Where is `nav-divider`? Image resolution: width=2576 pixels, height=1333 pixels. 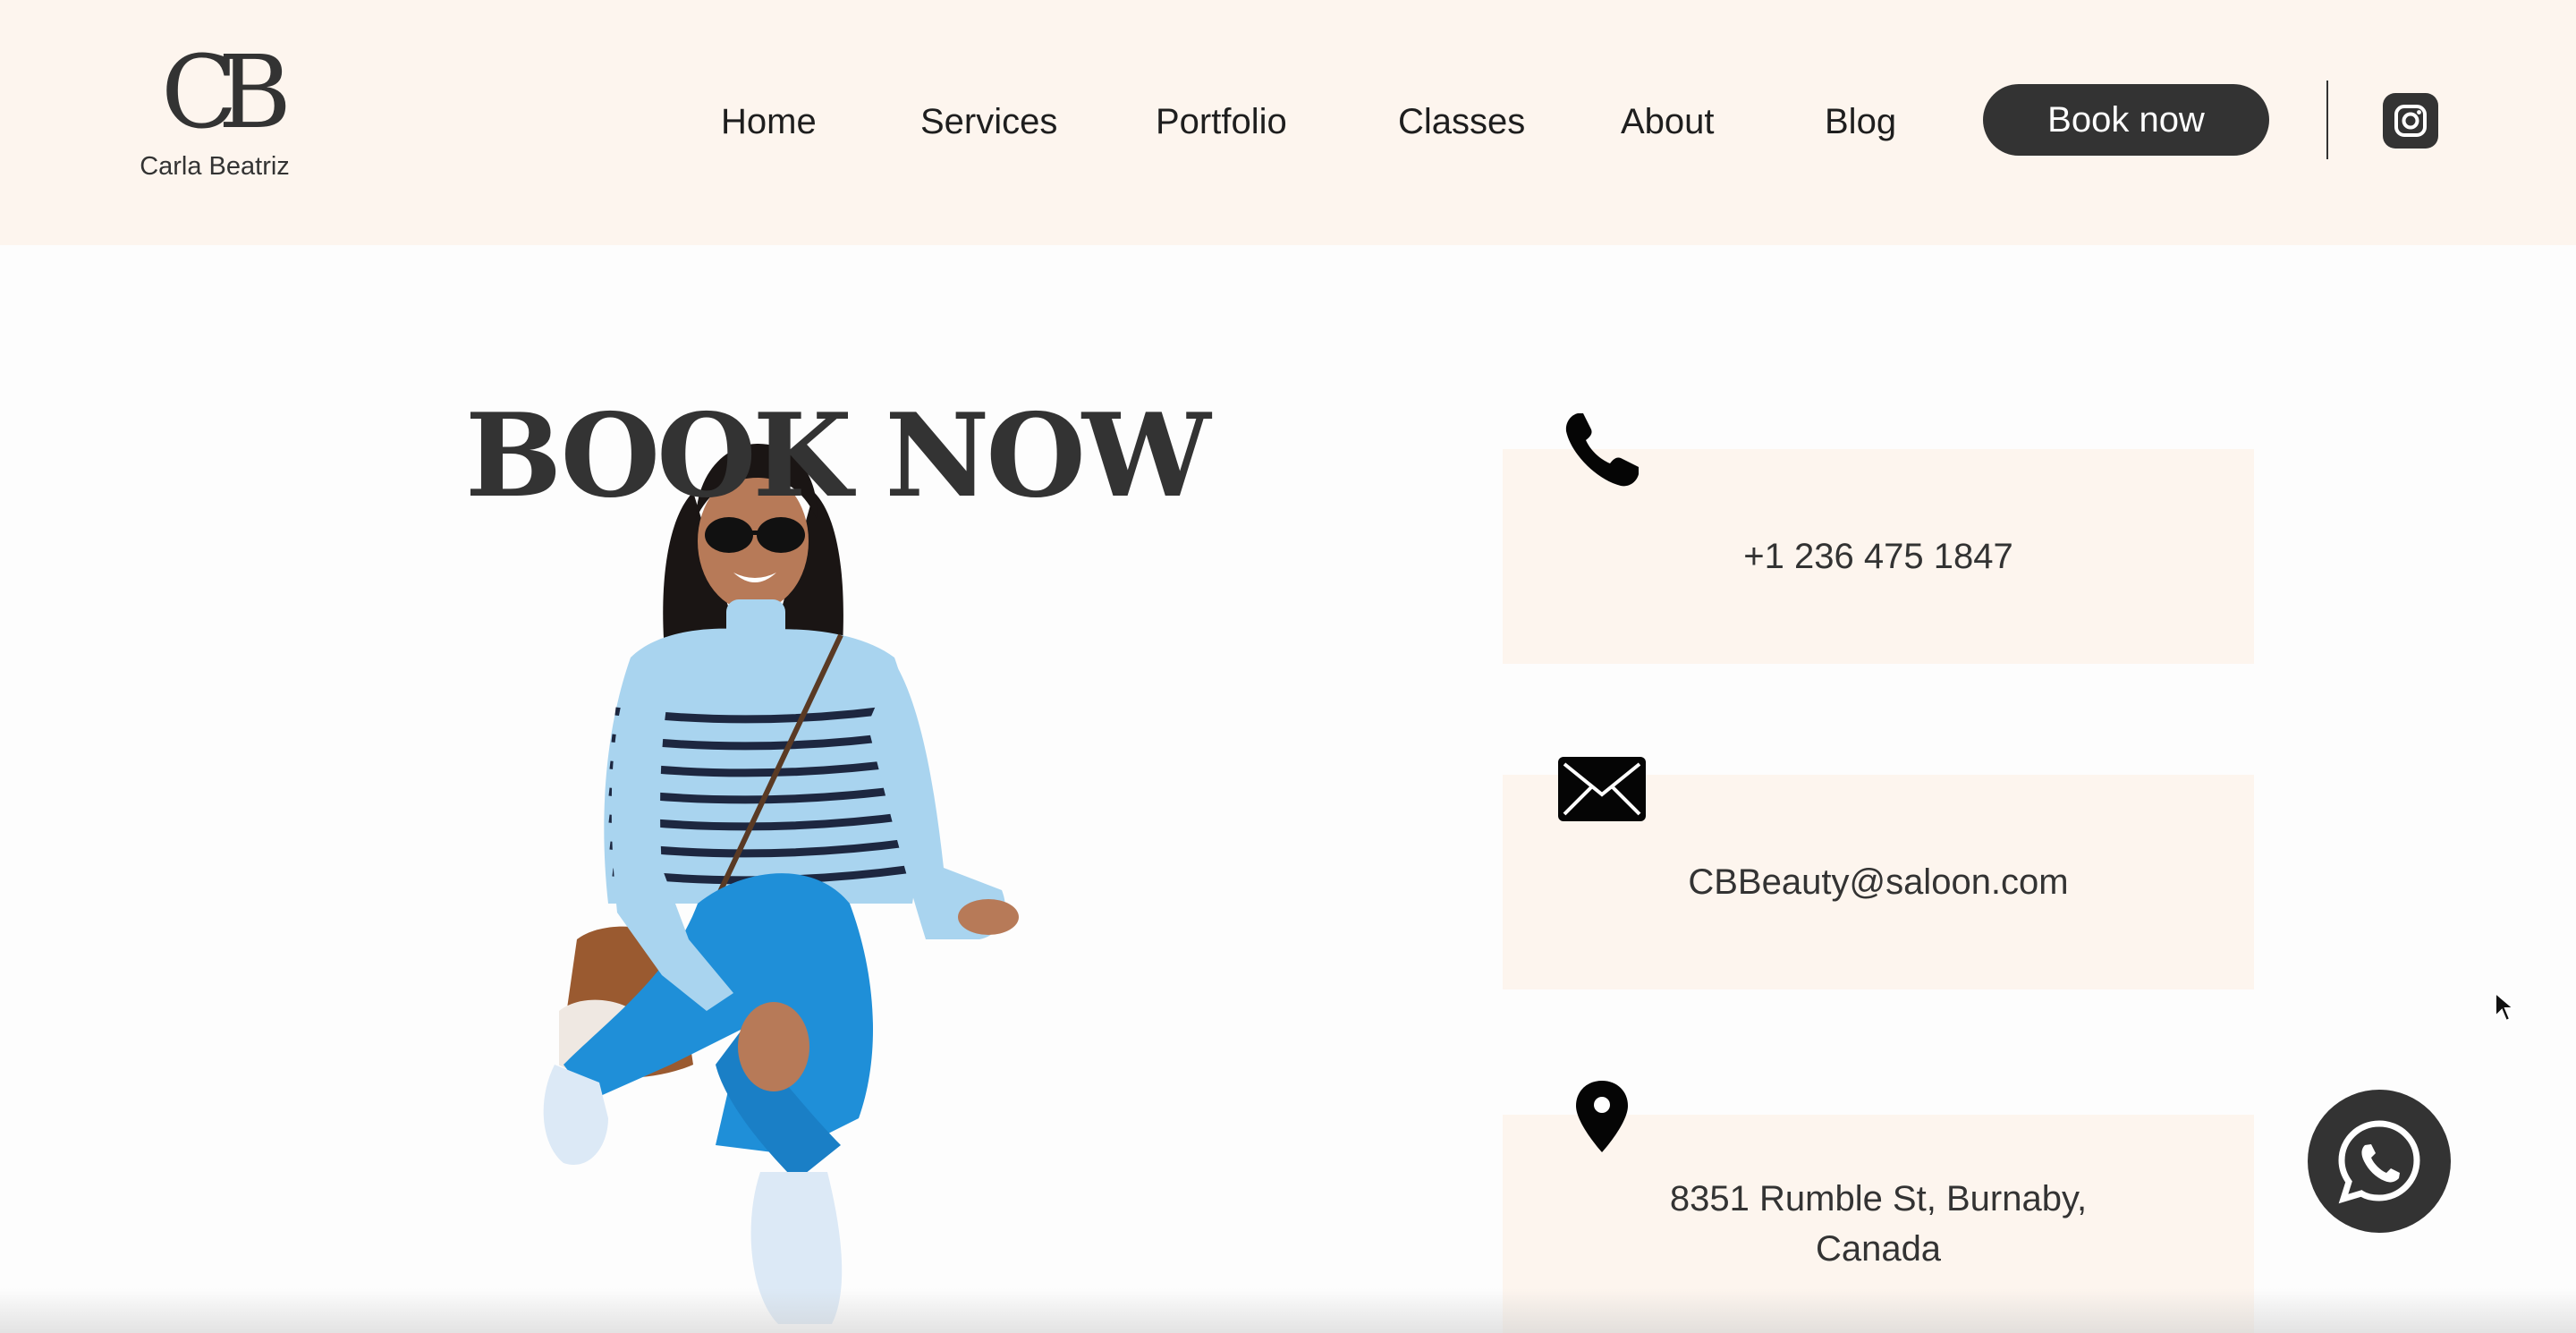 nav-divider is located at coordinates (2327, 120).